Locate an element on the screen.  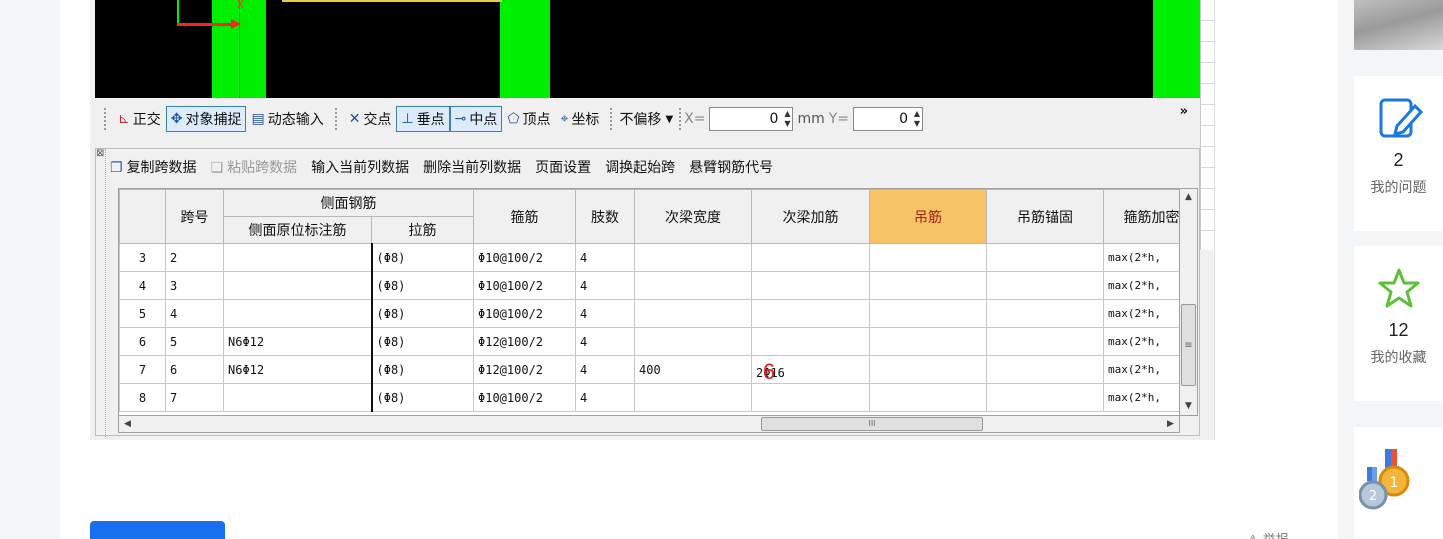
ortho-button: ⊾ 正交 is located at coordinates (139, 119).